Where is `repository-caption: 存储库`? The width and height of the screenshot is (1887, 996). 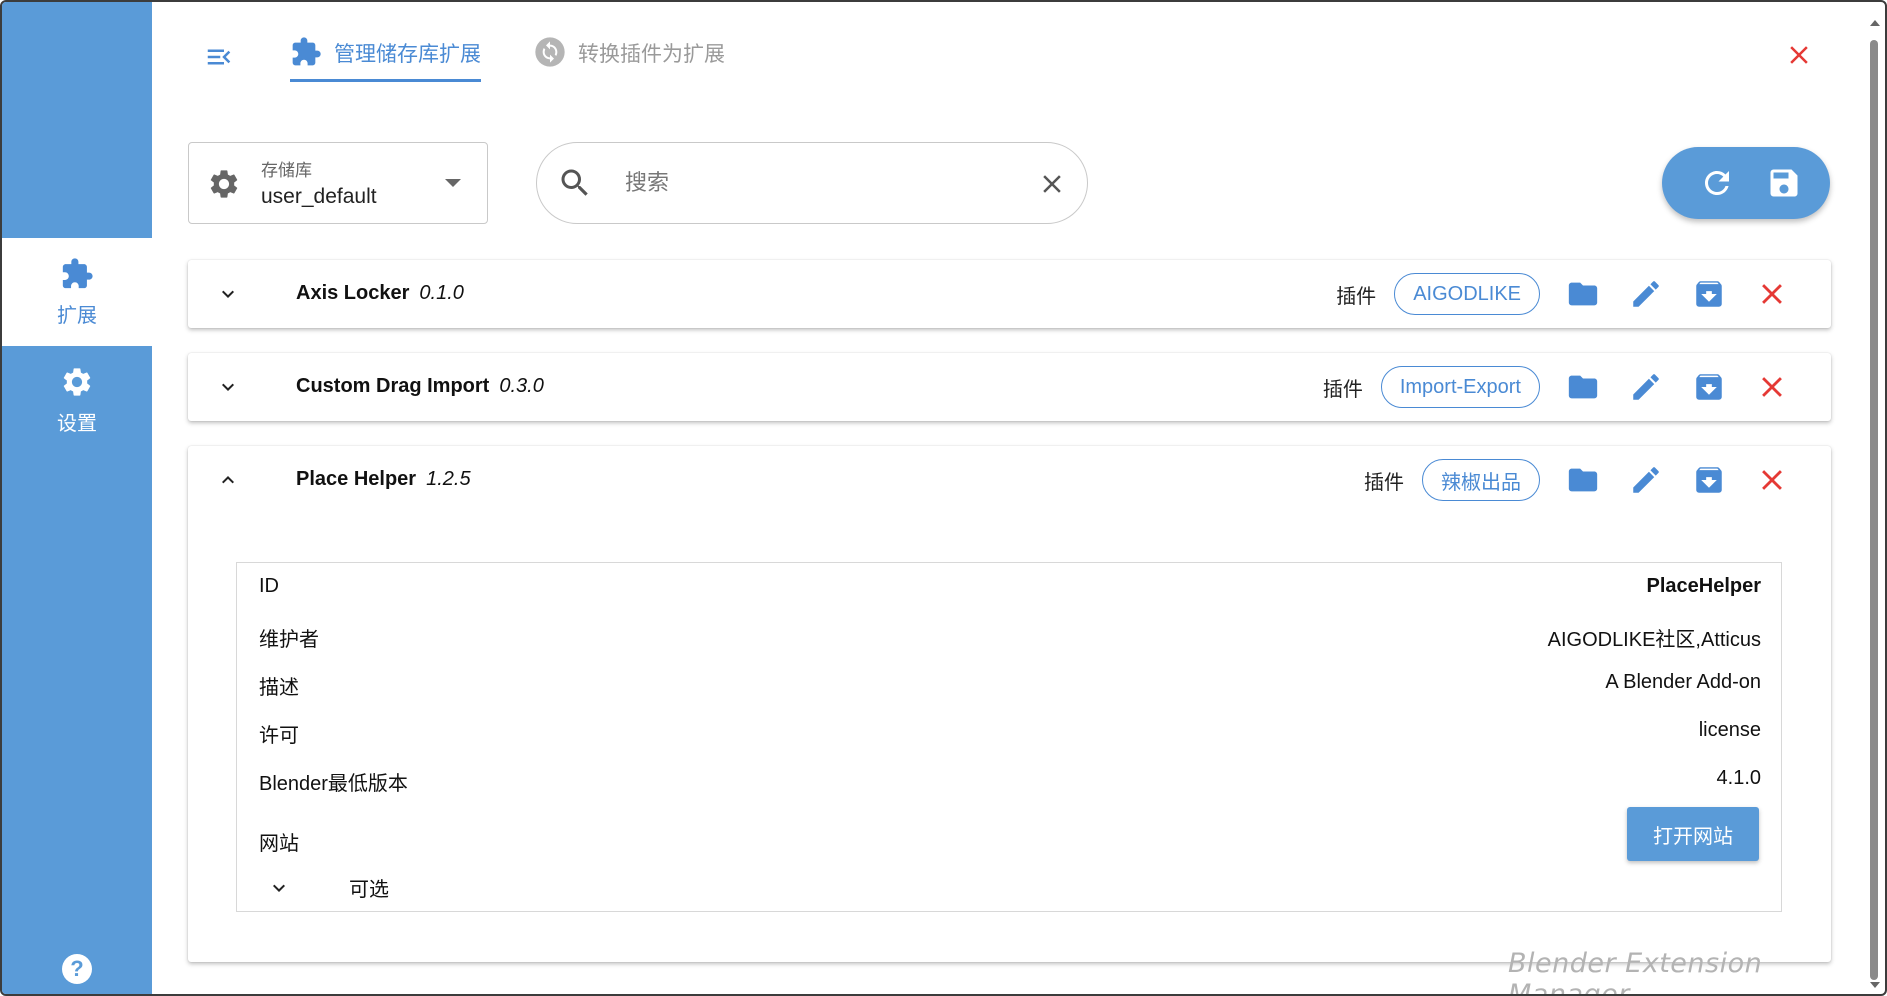
repository-caption: 存储库 is located at coordinates (286, 170).